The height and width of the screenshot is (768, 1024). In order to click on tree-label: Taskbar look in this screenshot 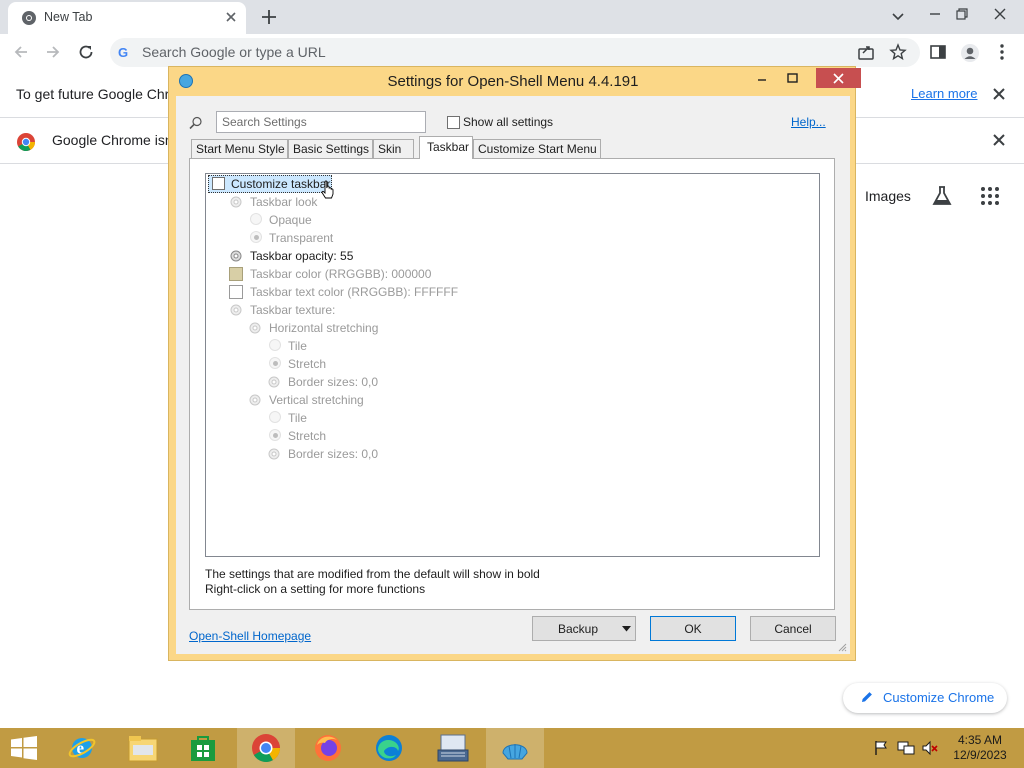, I will do `click(284, 202)`.